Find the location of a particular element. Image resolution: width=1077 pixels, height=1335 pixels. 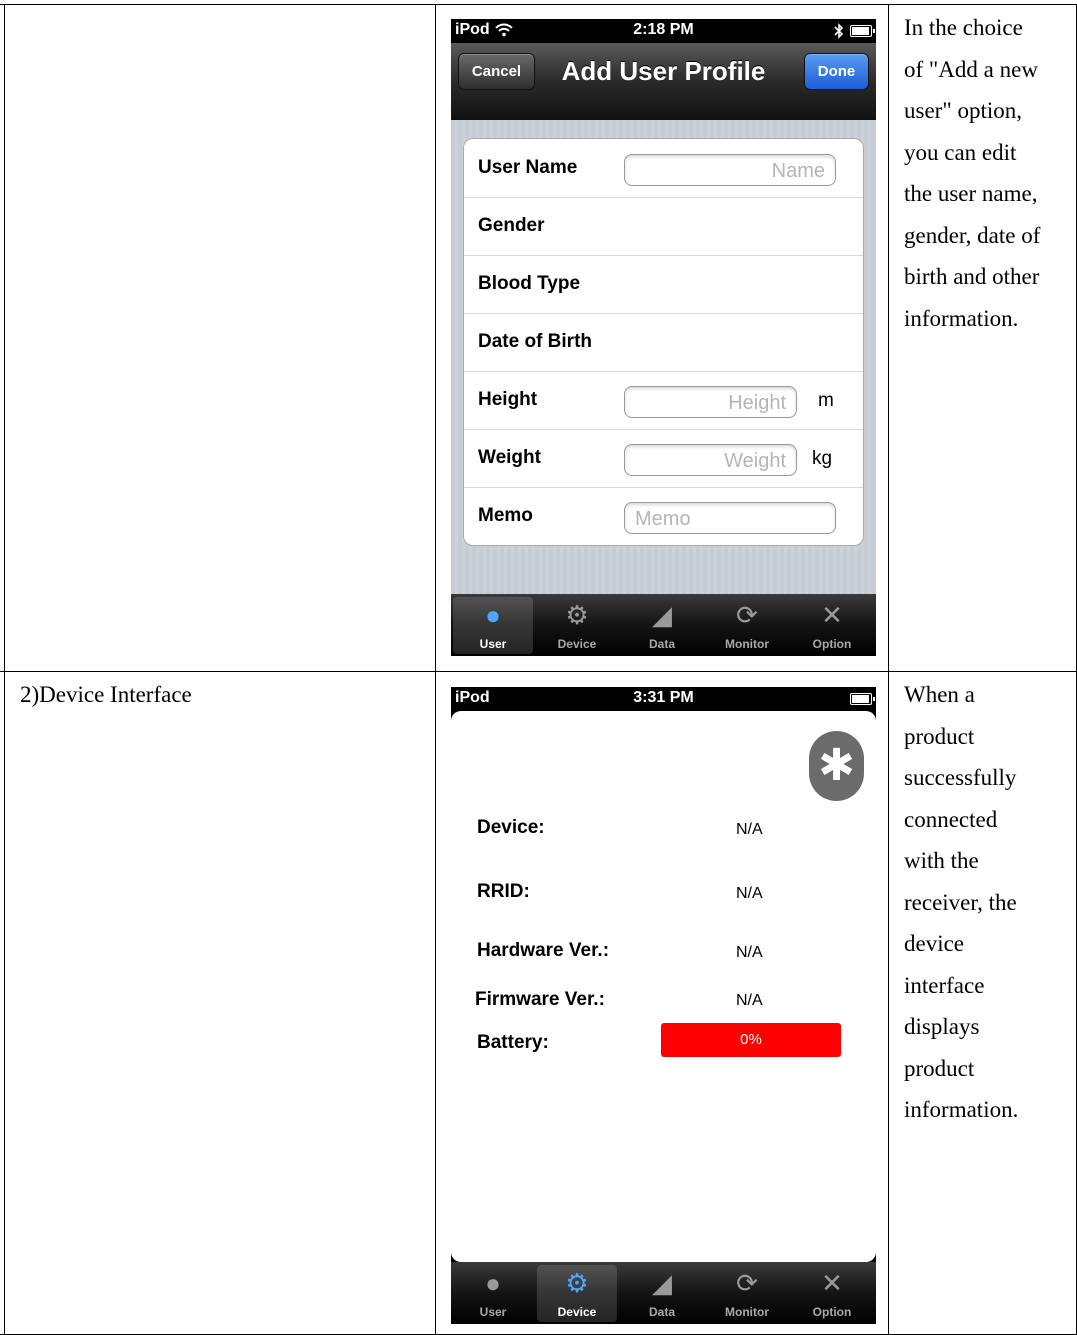

device-label: Device: is located at coordinates (511, 827).